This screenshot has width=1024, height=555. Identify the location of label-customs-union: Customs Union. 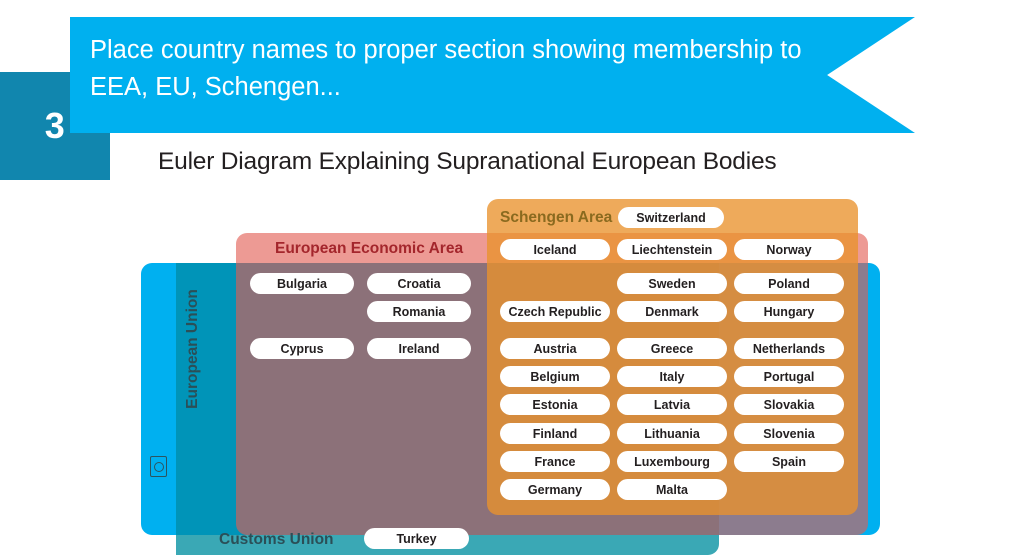
(276, 539).